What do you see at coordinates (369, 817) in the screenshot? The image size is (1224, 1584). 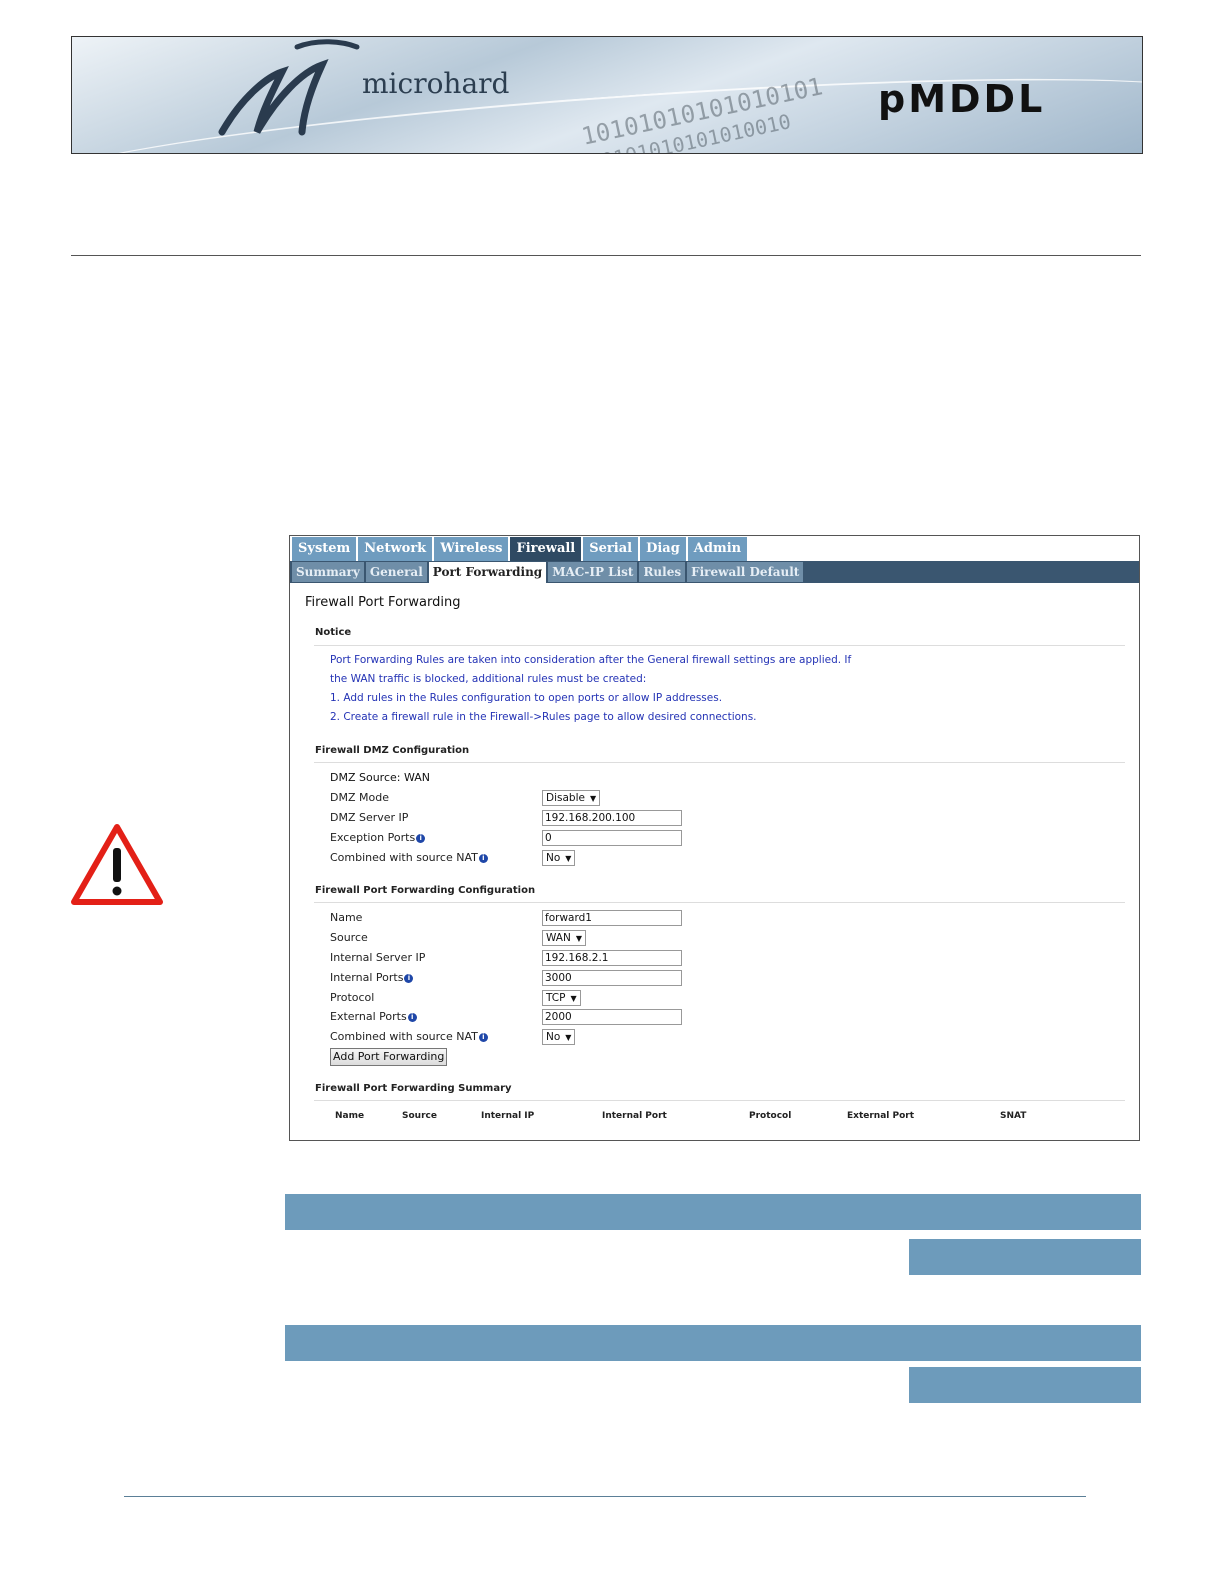 I see `dmz-server-ip-label: DMZ Server IP` at bounding box center [369, 817].